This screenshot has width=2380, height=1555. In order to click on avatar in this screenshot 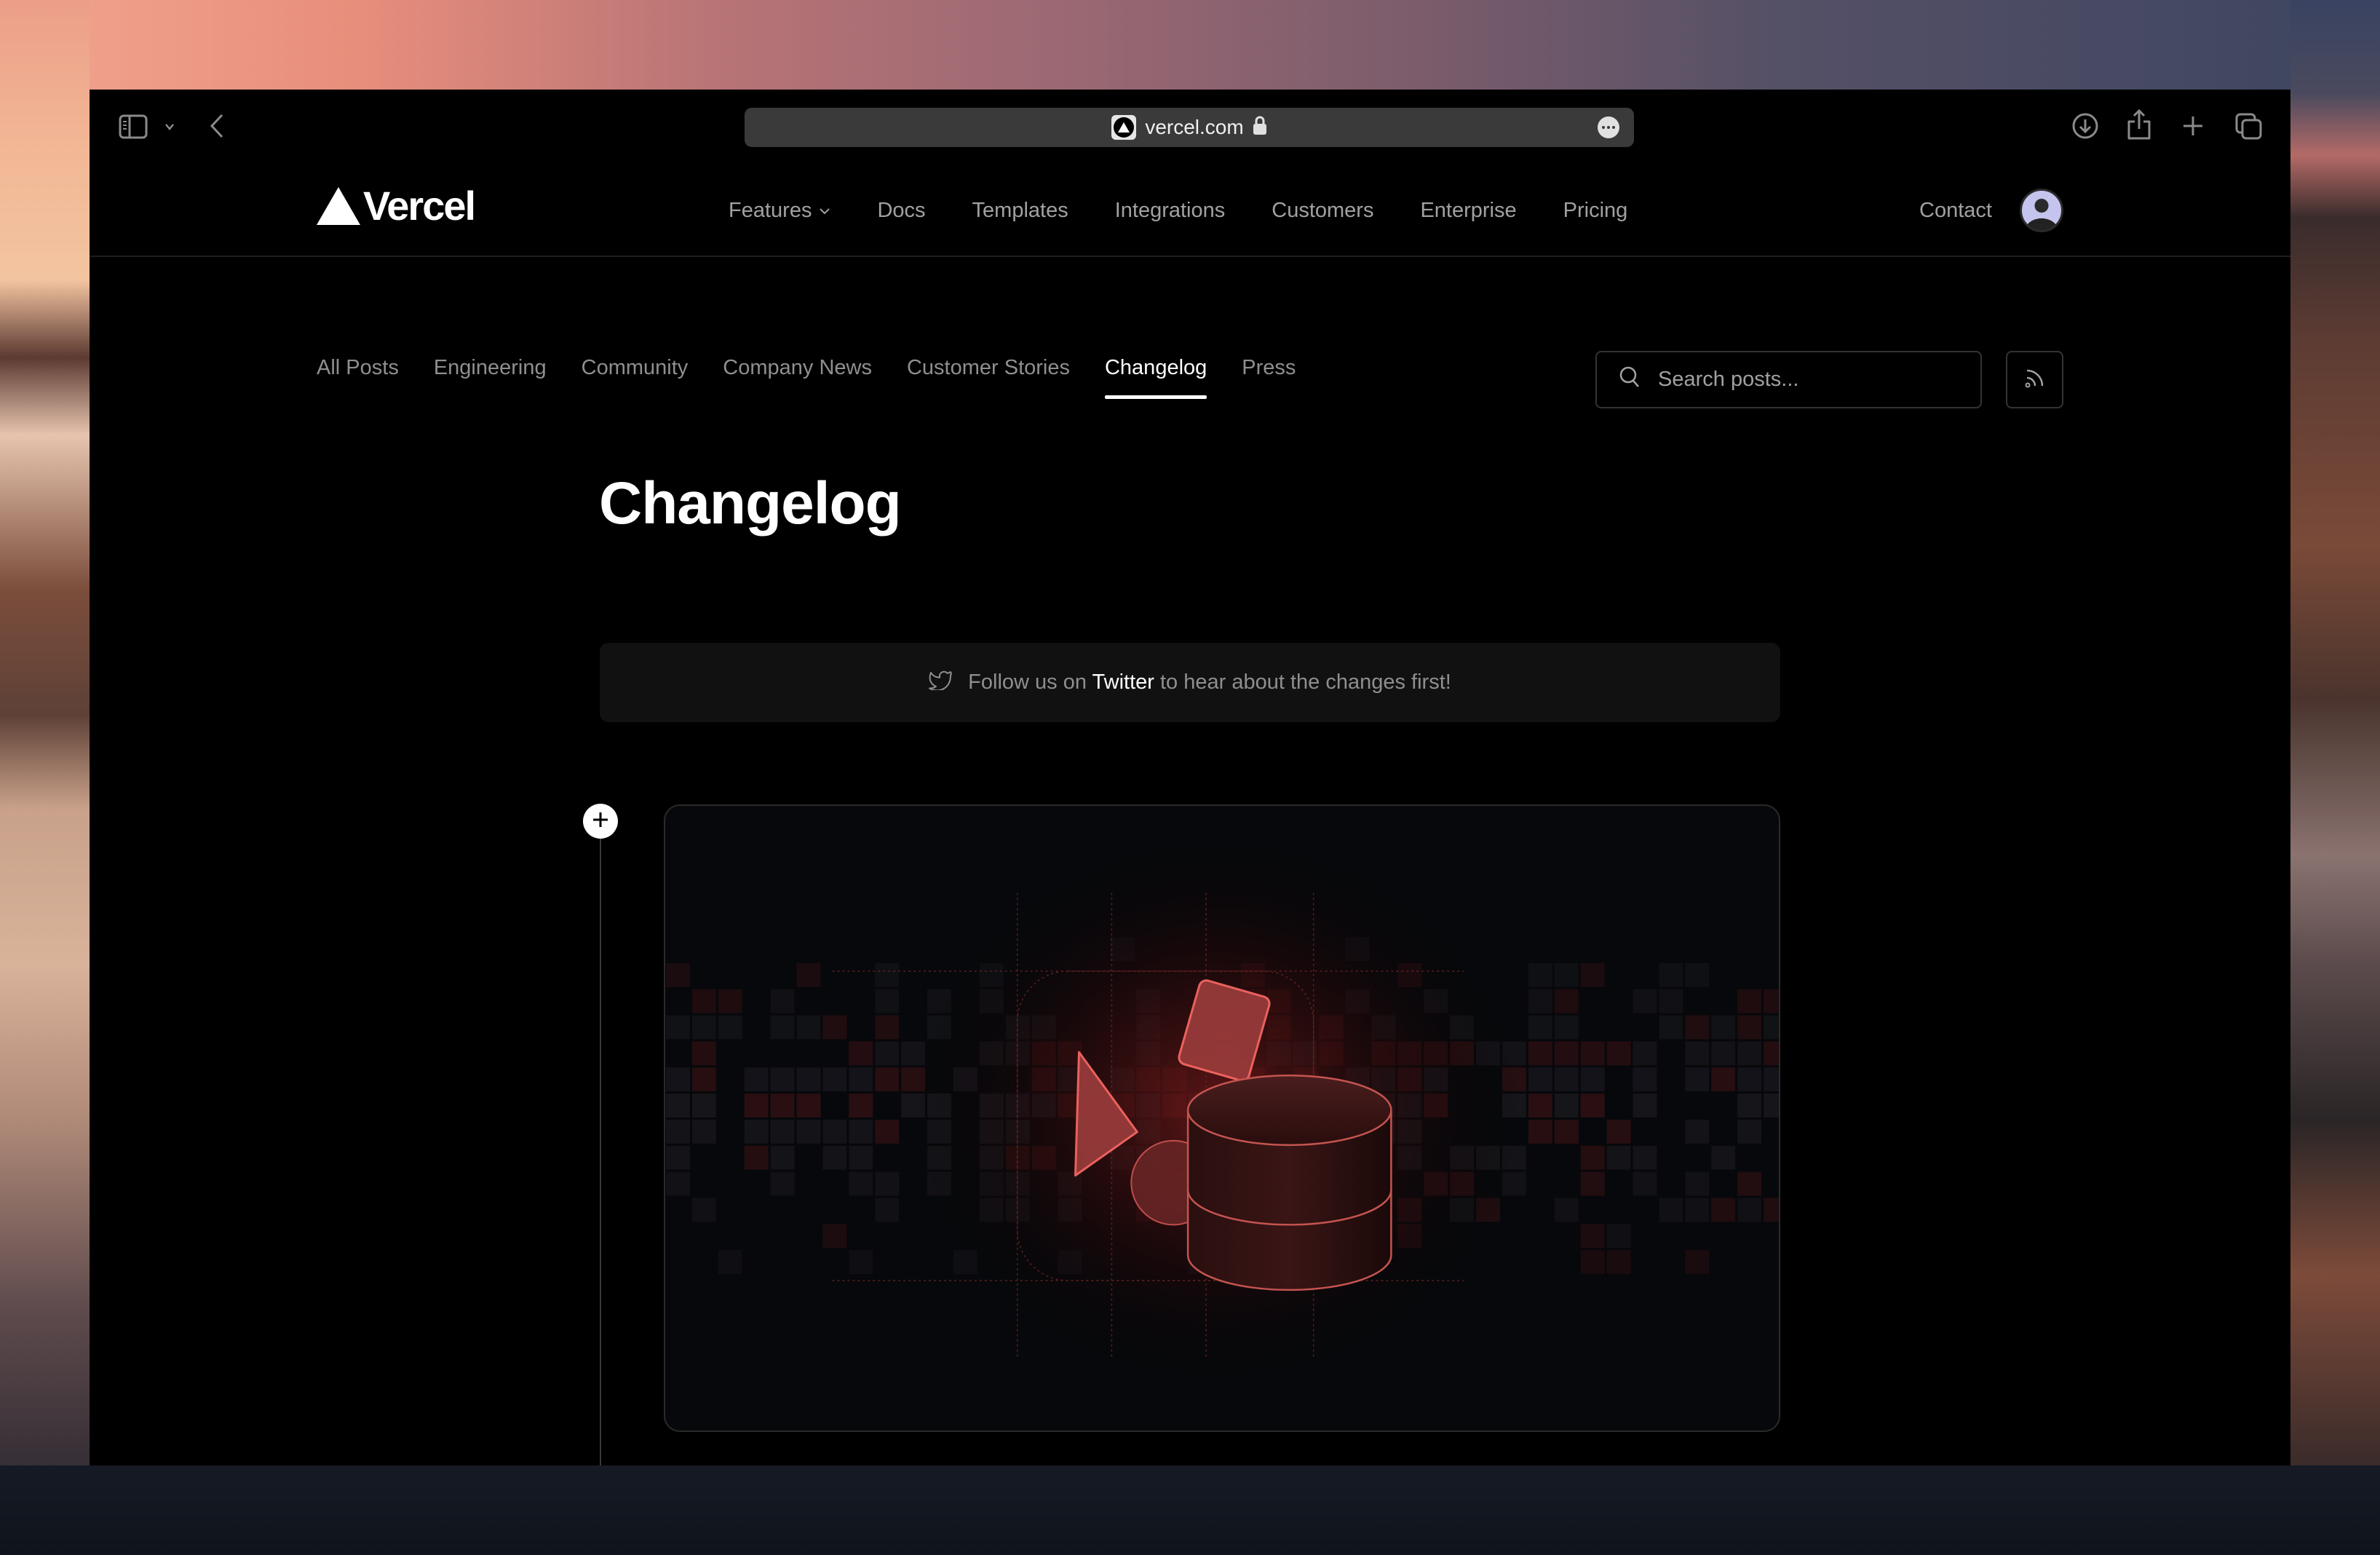, I will do `click(2041, 211)`.